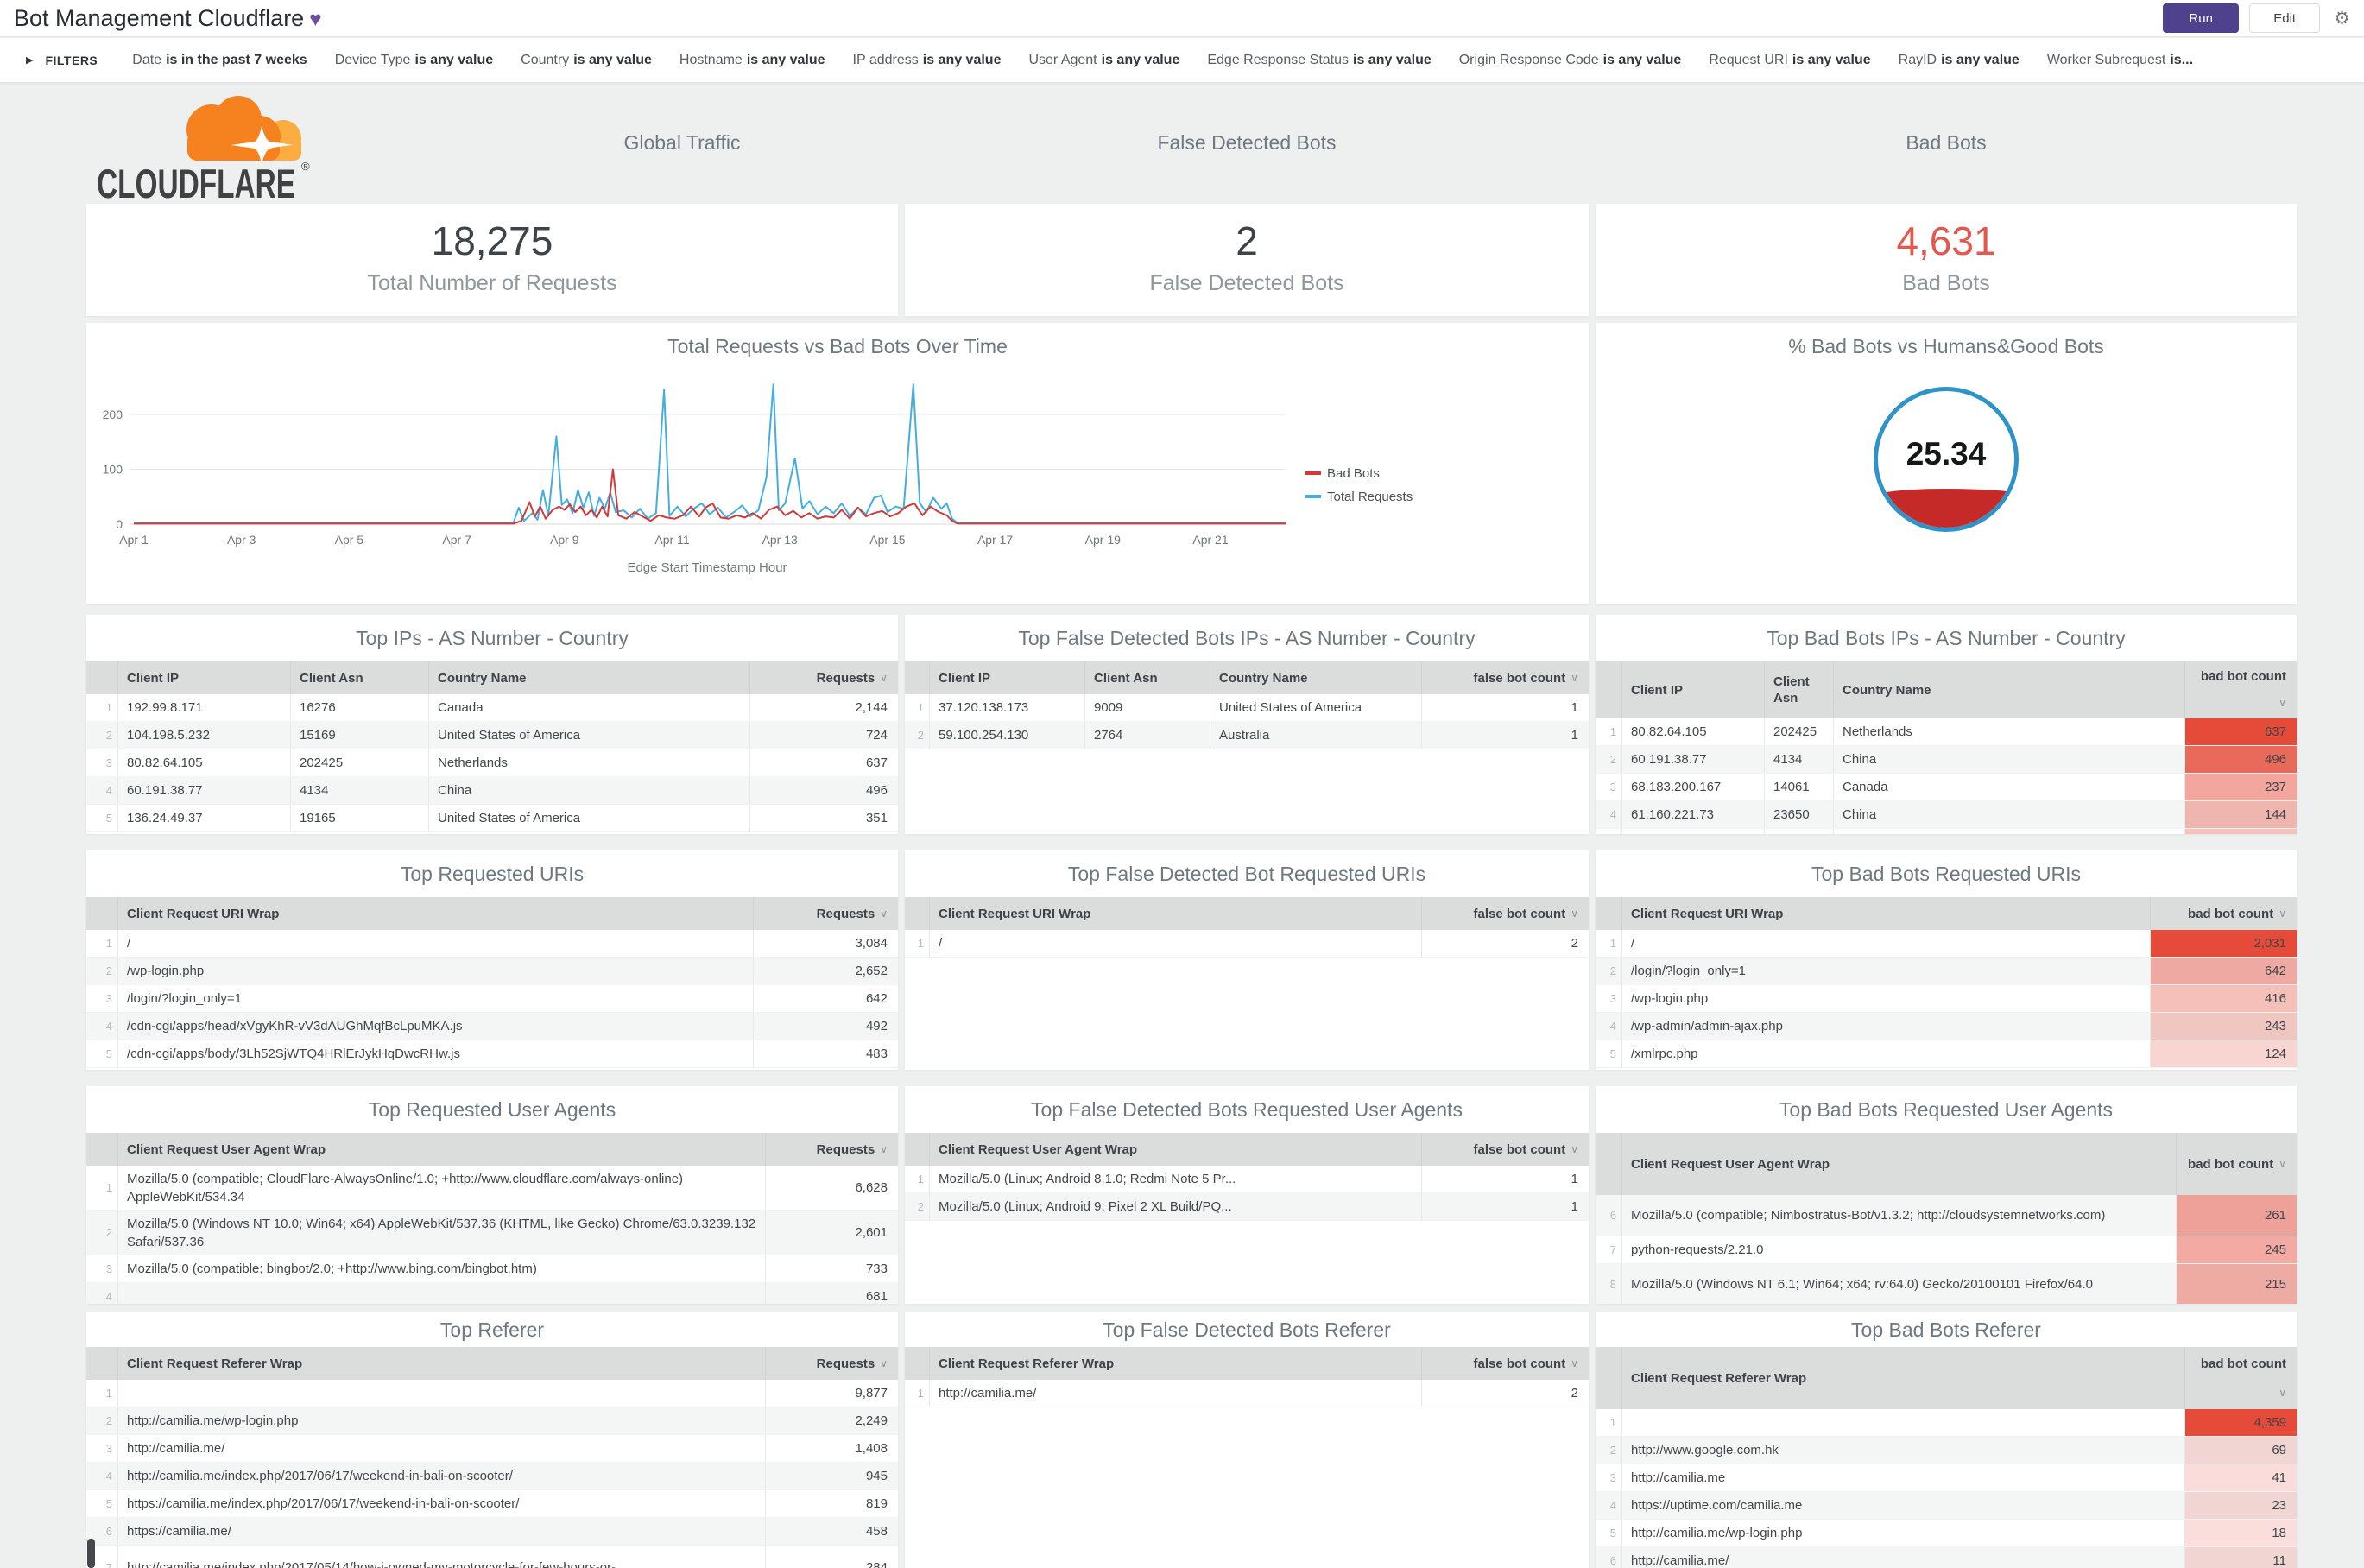 The image size is (2364, 1568). Describe the element at coordinates (1570, 60) in the screenshot. I see `filter-origin-response-code: Origin Response Code is any value` at that location.